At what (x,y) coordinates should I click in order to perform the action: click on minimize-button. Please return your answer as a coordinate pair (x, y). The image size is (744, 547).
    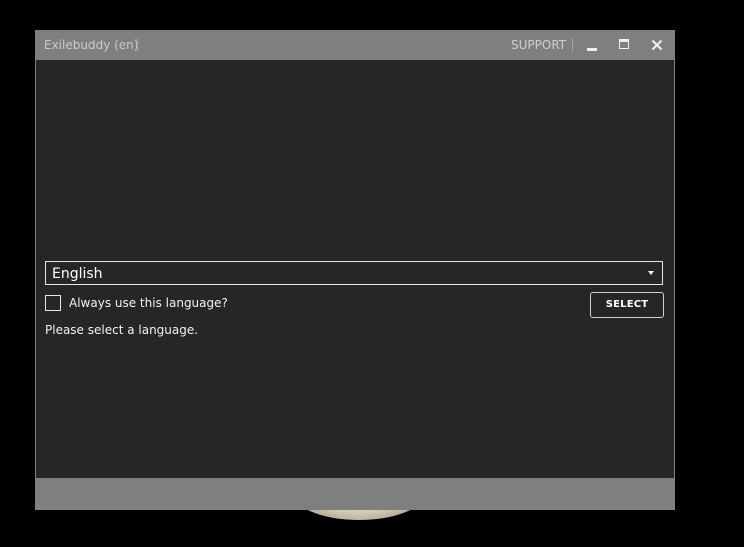
    Looking at the image, I should click on (592, 45).